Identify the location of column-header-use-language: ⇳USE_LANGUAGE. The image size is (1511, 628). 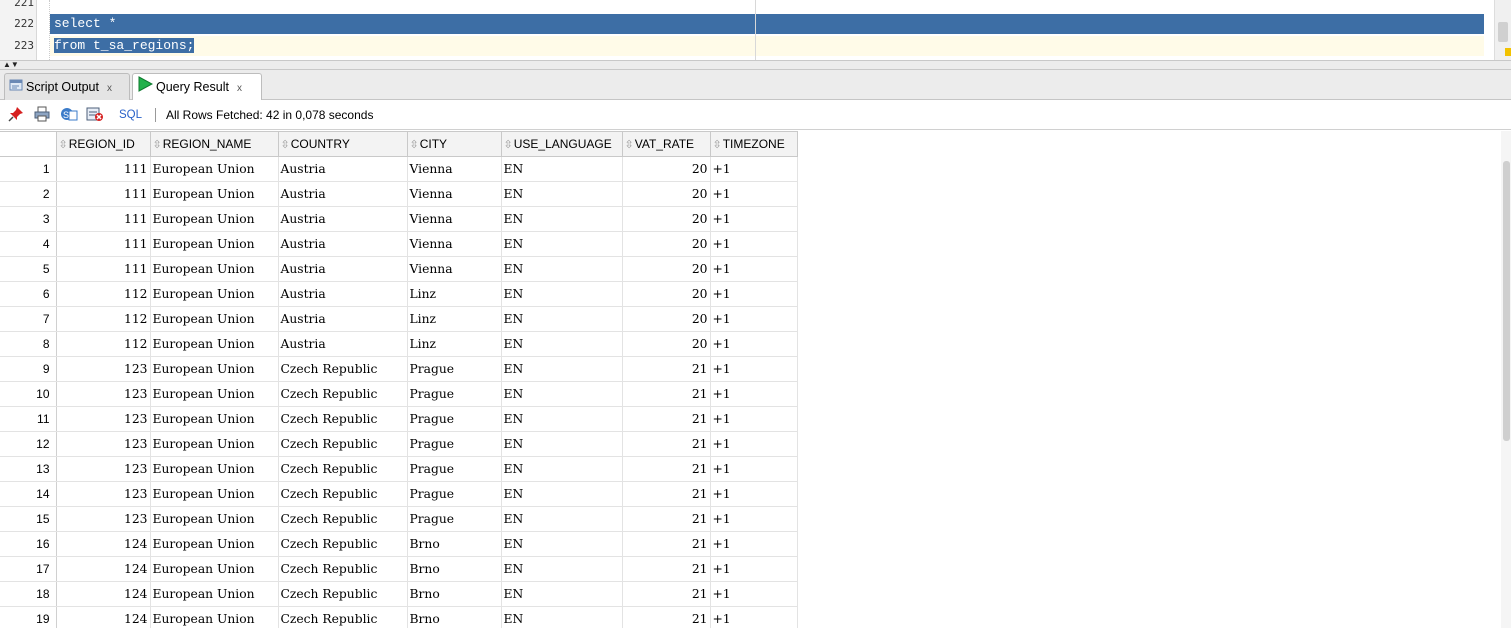
(561, 144).